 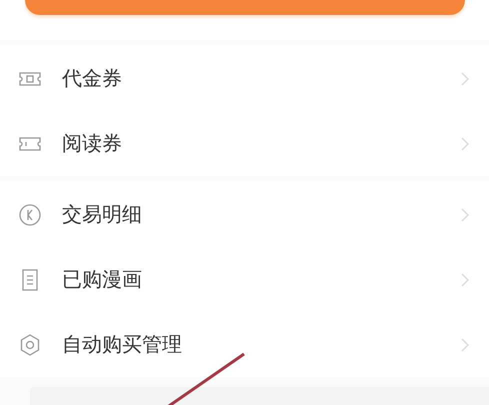 What do you see at coordinates (244, 7) in the screenshot?
I see `primary-button` at bounding box center [244, 7].